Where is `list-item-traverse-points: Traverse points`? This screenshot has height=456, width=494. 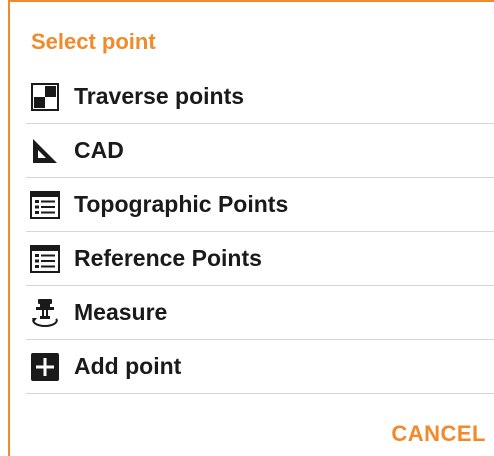
list-item-traverse-points: Traverse points is located at coordinates (260, 97).